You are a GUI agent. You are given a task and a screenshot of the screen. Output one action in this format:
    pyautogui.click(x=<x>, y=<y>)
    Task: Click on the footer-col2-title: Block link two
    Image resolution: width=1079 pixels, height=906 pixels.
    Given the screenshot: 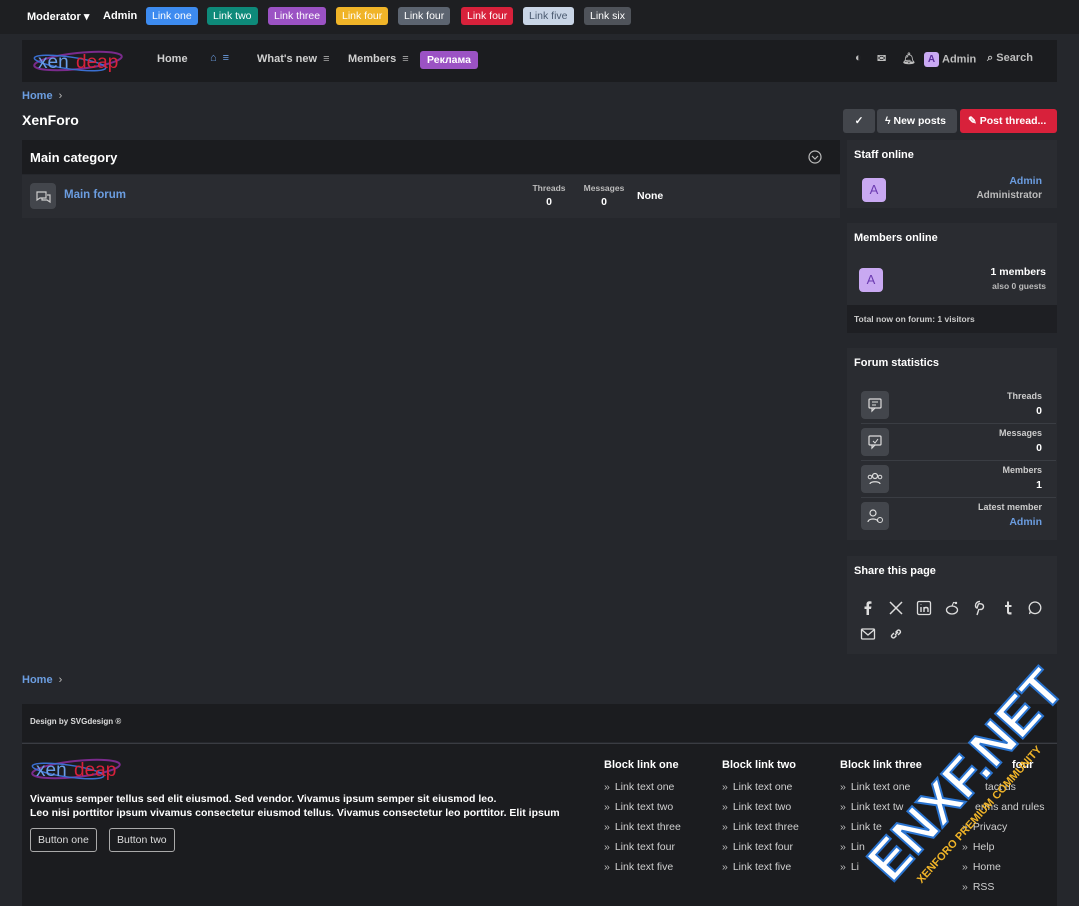 What is the action you would take?
    pyautogui.click(x=759, y=765)
    